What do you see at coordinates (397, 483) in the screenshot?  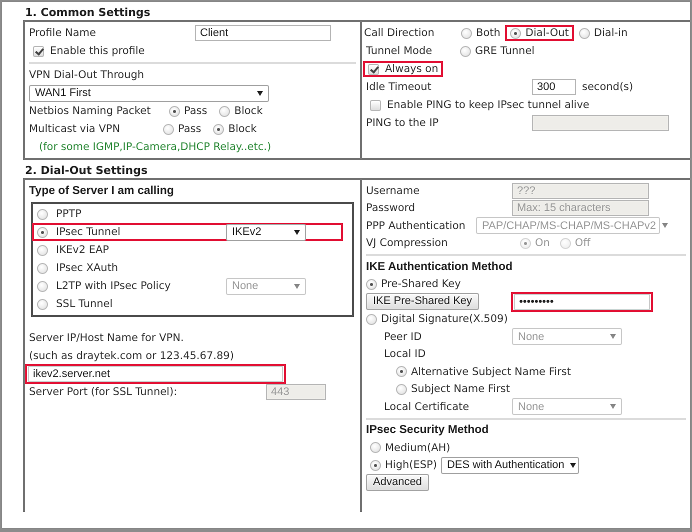 I see `advanced-button: Advanced` at bounding box center [397, 483].